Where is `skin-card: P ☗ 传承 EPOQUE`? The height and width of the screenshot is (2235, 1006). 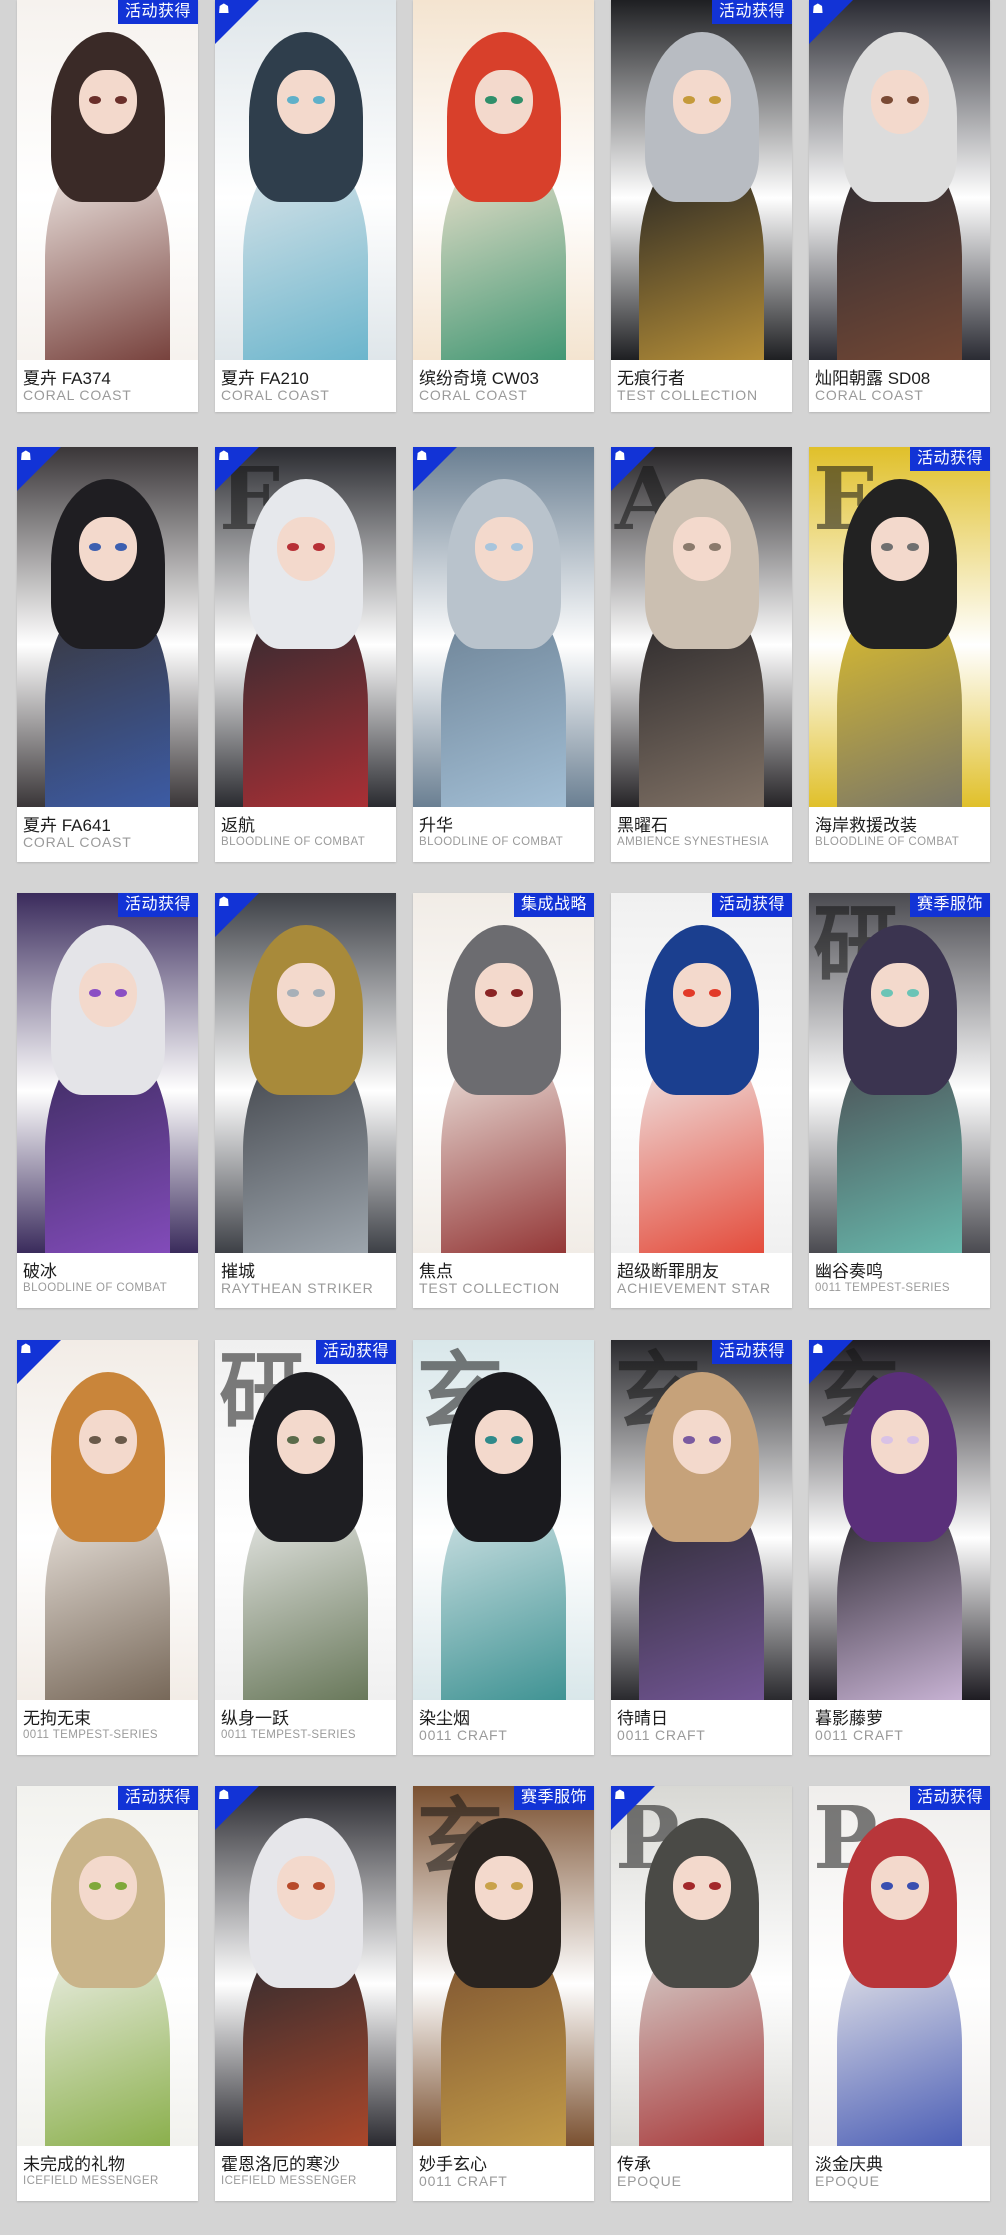 skin-card: P ☗ 传承 EPOQUE is located at coordinates (701, 1993).